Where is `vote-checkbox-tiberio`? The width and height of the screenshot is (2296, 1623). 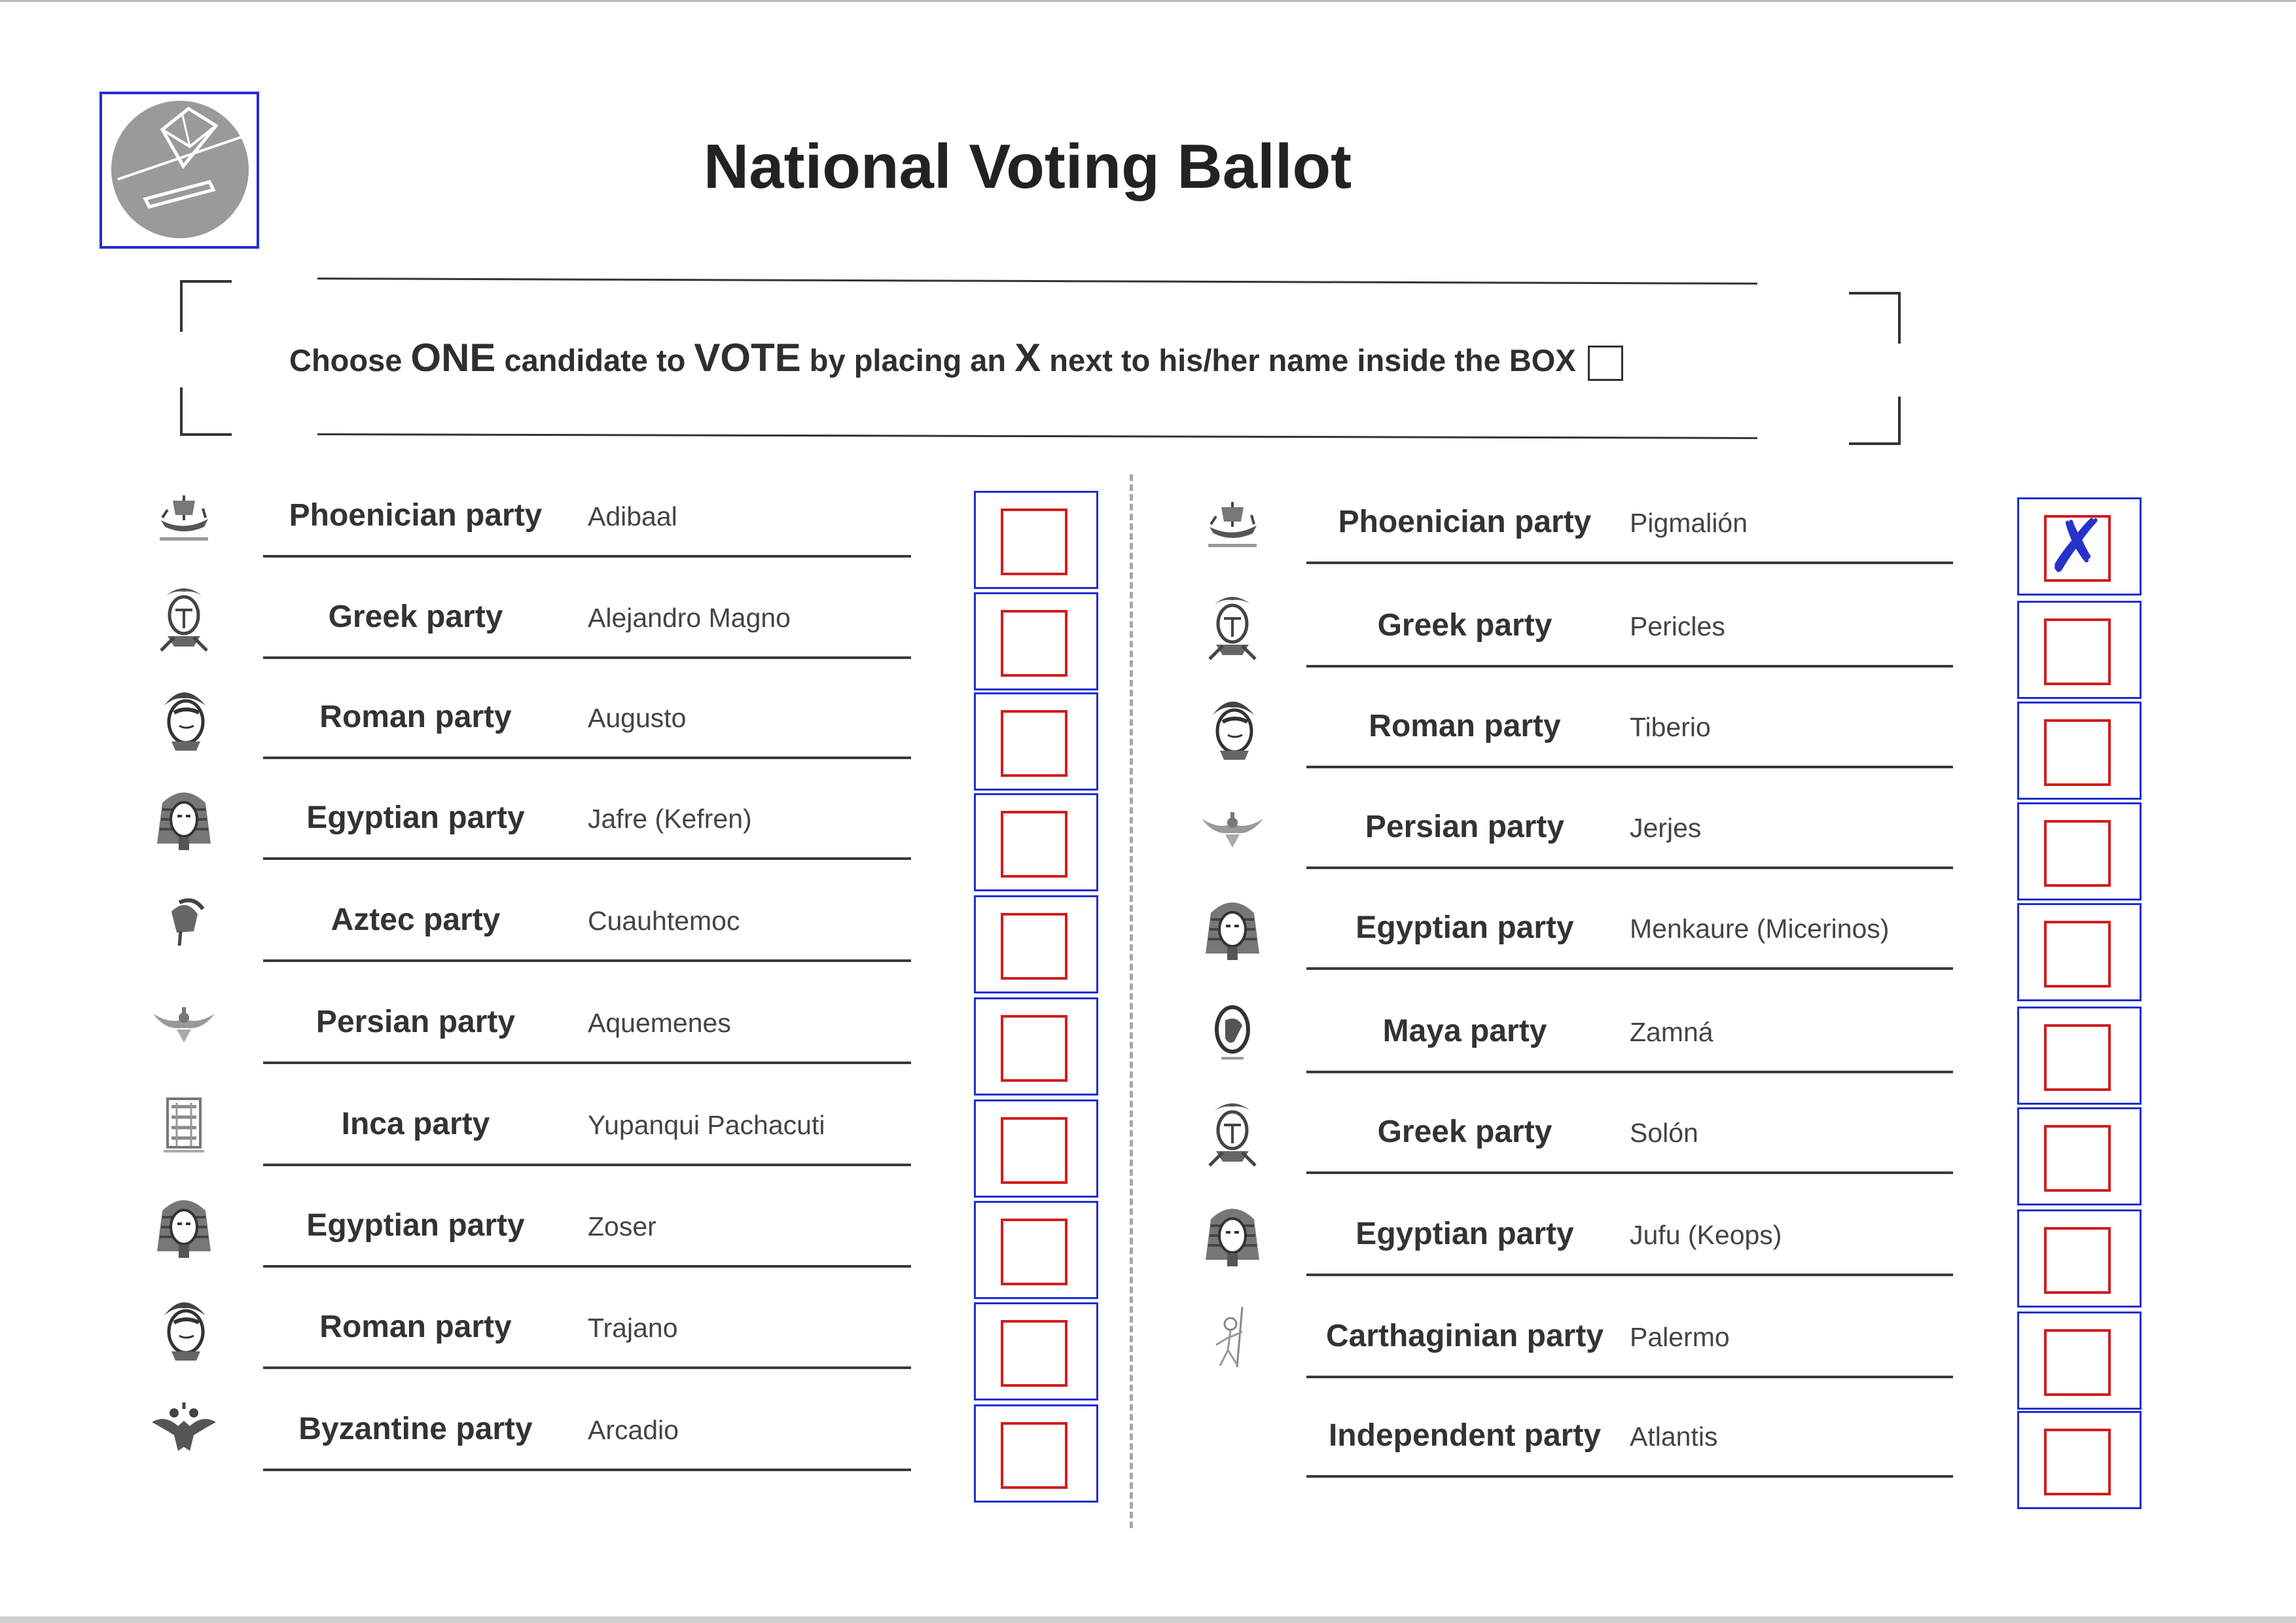
vote-checkbox-tiberio is located at coordinates (2077, 752).